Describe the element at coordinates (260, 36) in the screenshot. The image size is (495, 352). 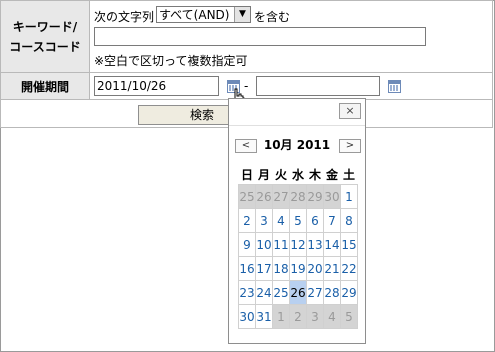
I see `keyword-input` at that location.